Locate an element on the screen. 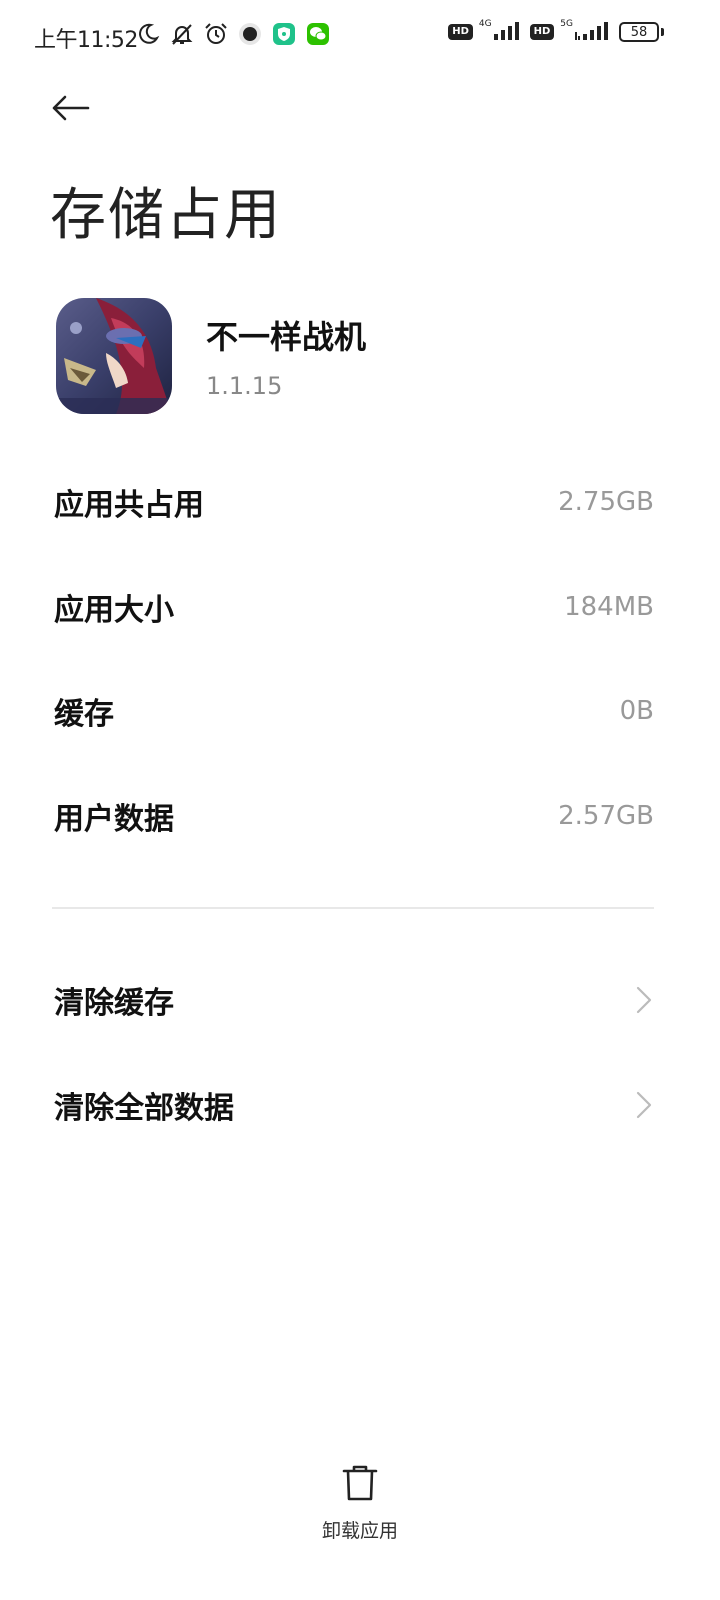 The height and width of the screenshot is (1600, 720). app-header: 不一样战机 1.1.15 is located at coordinates (211, 356).